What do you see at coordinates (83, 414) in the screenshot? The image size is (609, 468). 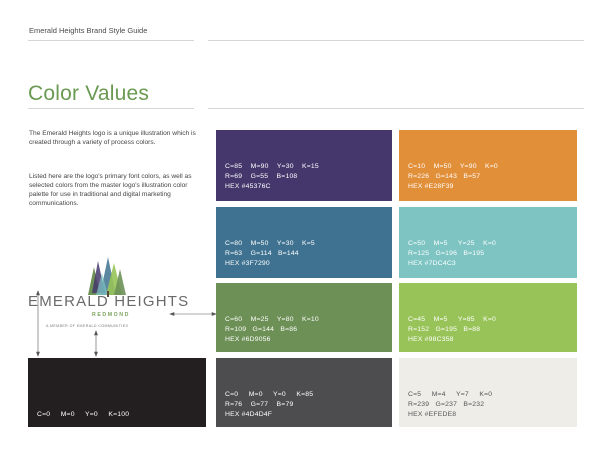 I see `swatch-cmyk: C=0 M=0 Y=0 K=100` at bounding box center [83, 414].